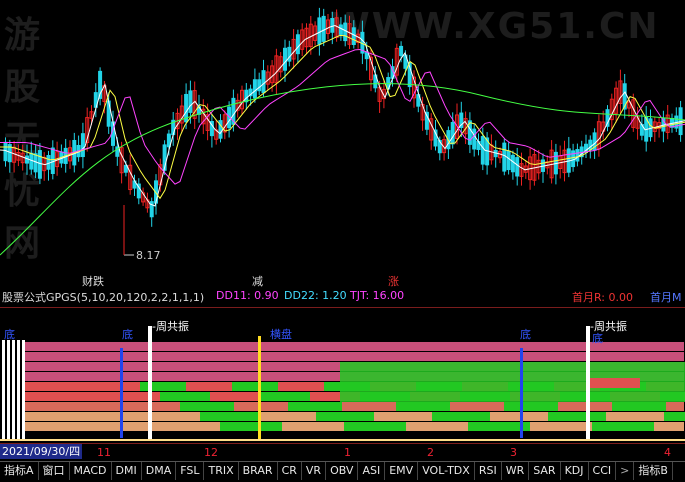 The image size is (685, 482). I want to click on first-month-m: 首月M, so click(666, 297).